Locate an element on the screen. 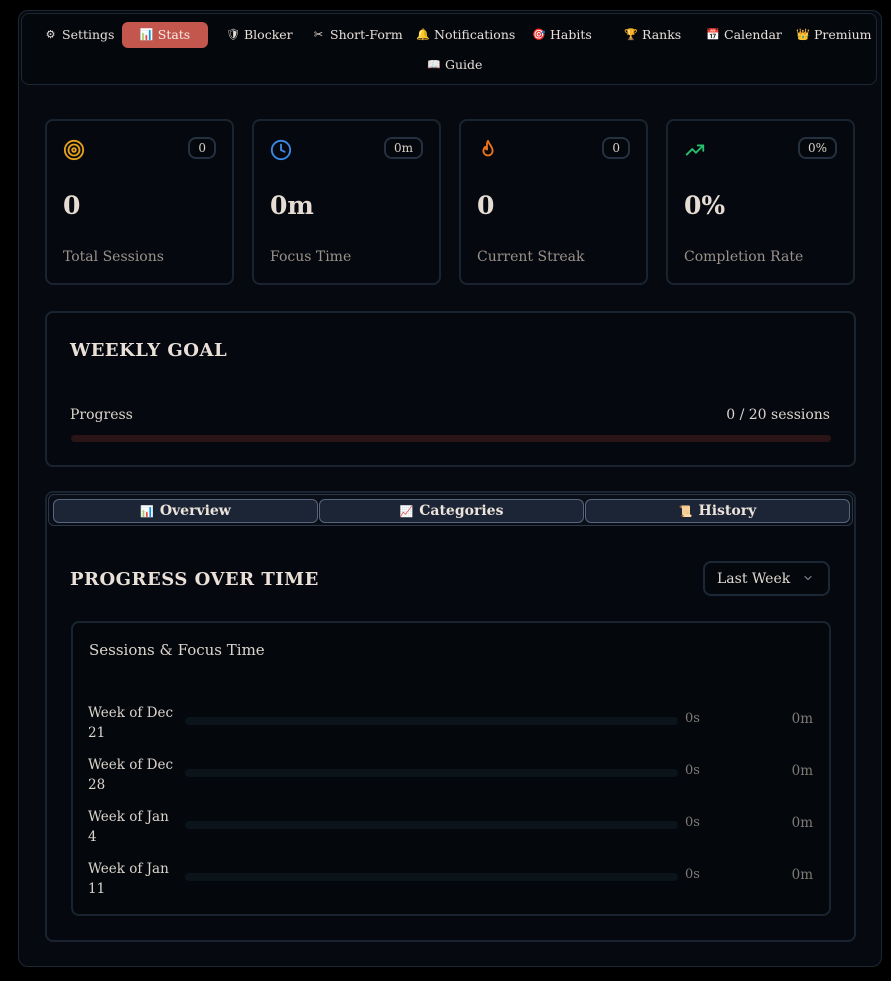  chevron-down-icon is located at coordinates (808, 578).